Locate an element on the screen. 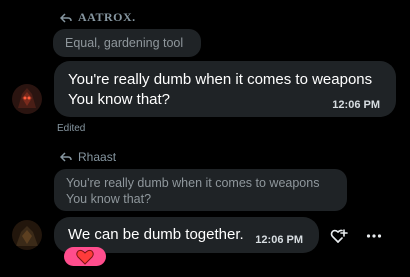  reply-reference: Rhaast is located at coordinates (88, 157).